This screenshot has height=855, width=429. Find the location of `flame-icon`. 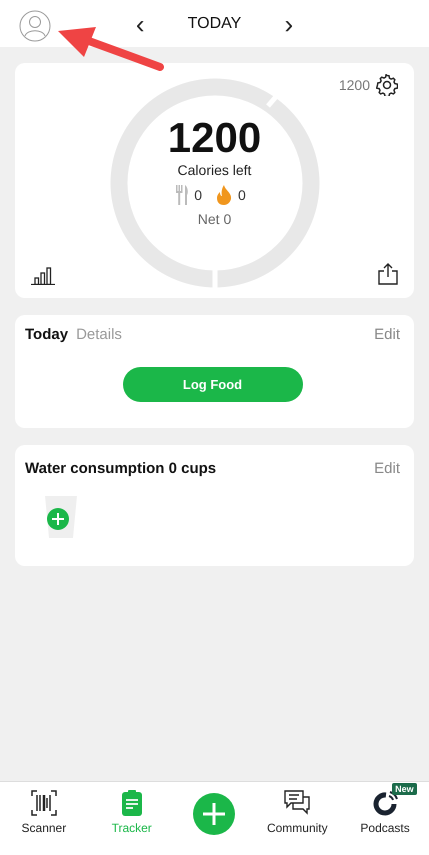

flame-icon is located at coordinates (224, 194).